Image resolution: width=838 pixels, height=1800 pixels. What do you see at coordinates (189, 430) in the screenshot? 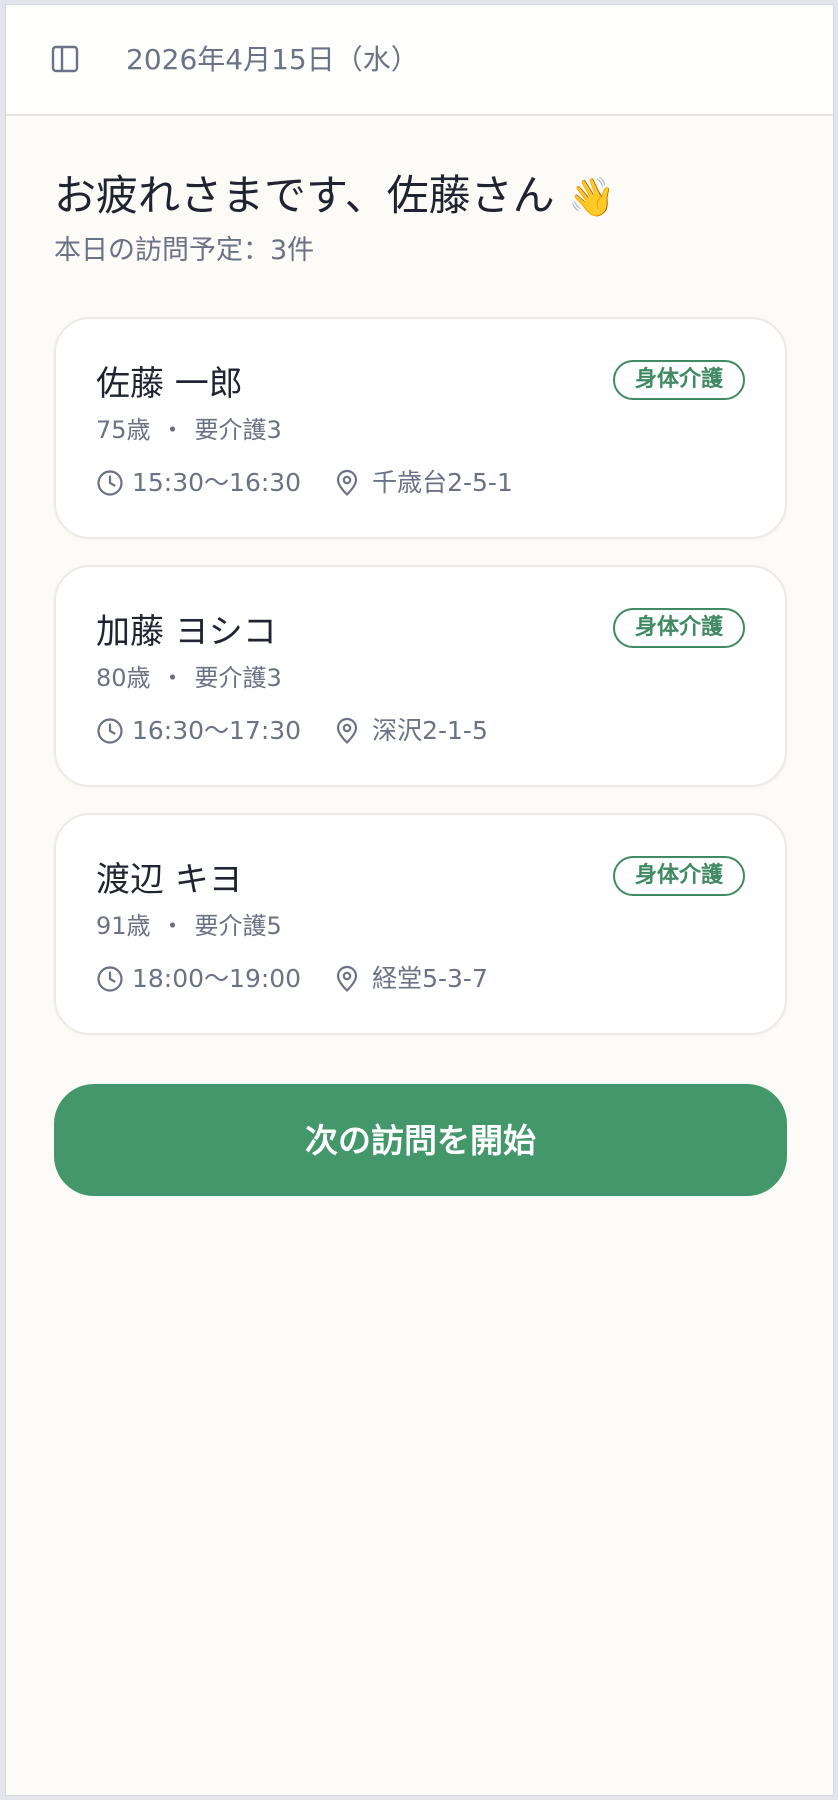
I see `client-meta: 75歳・要介護3` at bounding box center [189, 430].